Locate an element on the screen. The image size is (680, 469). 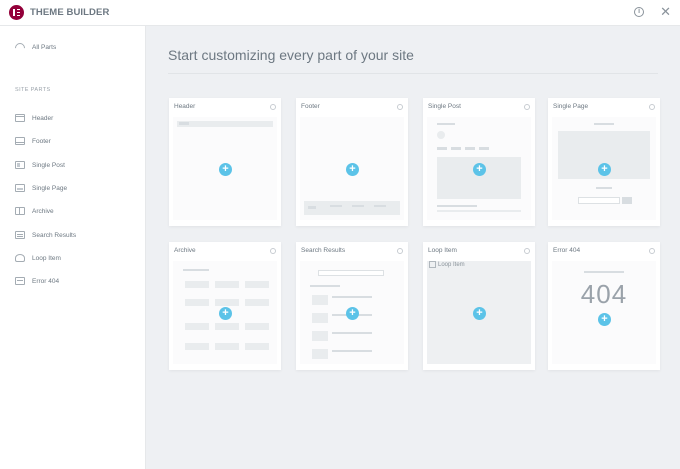
sidebar-item-label: Single Post is located at coordinates (48, 165).